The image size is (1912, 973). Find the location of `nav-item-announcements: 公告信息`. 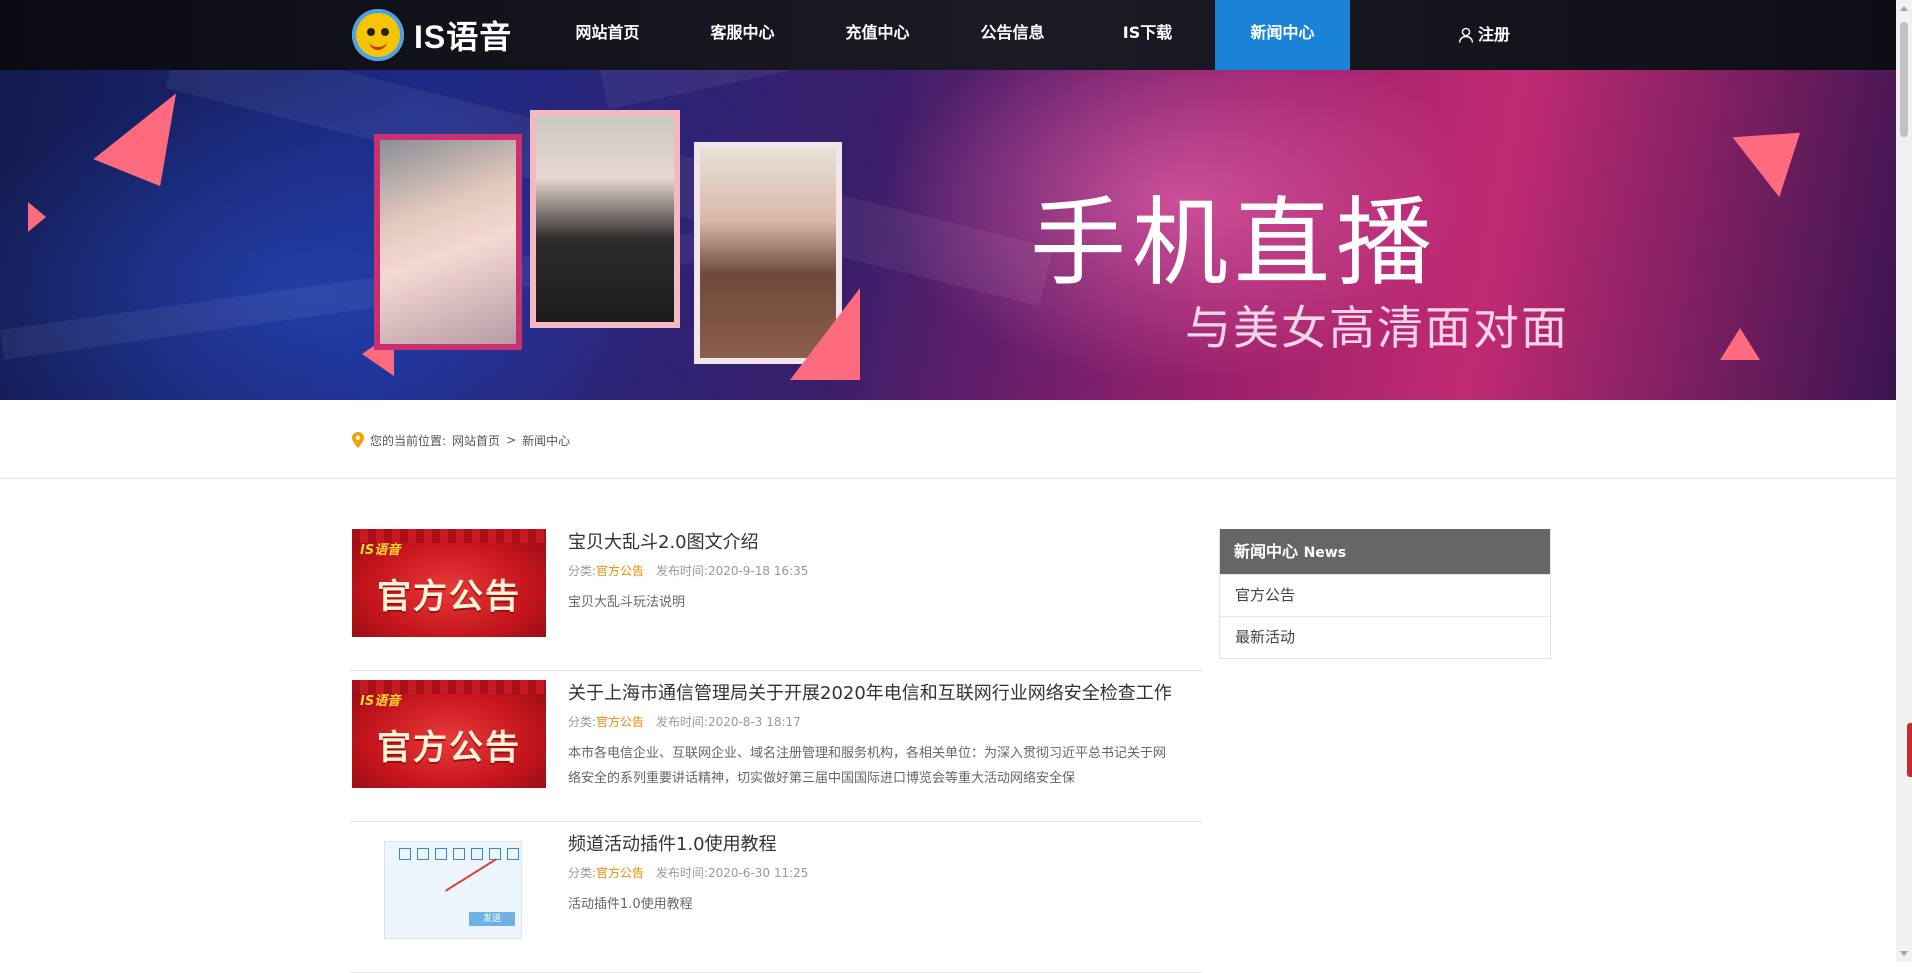

nav-item-announcements: 公告信息 is located at coordinates (1012, 35).